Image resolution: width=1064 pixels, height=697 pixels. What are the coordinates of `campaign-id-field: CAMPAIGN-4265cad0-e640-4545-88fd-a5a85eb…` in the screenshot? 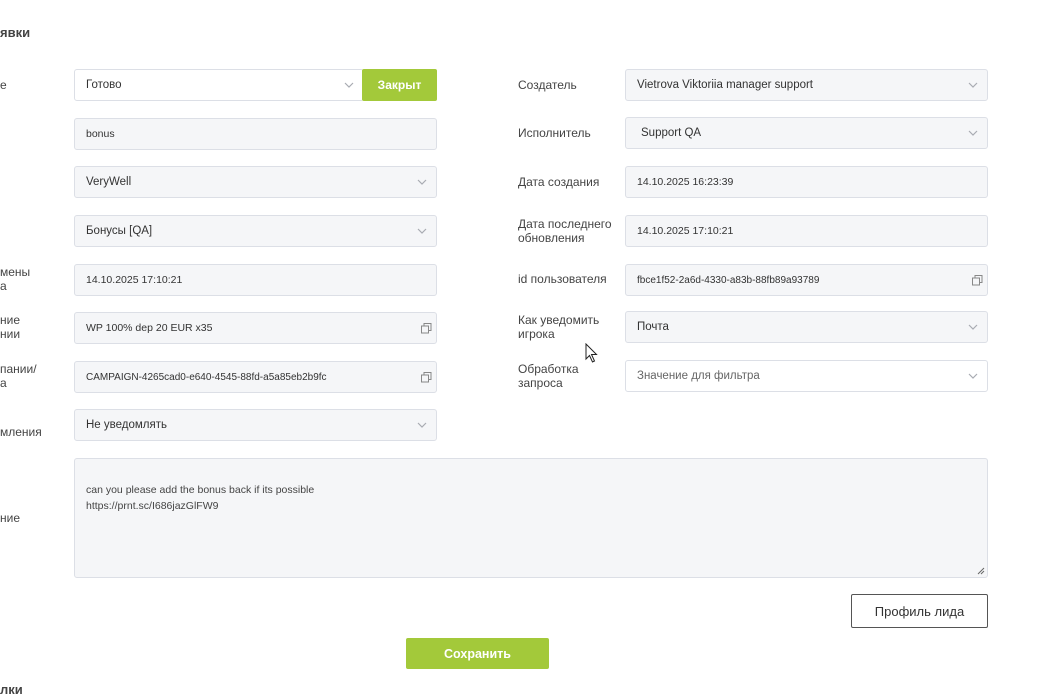 It's located at (255, 377).